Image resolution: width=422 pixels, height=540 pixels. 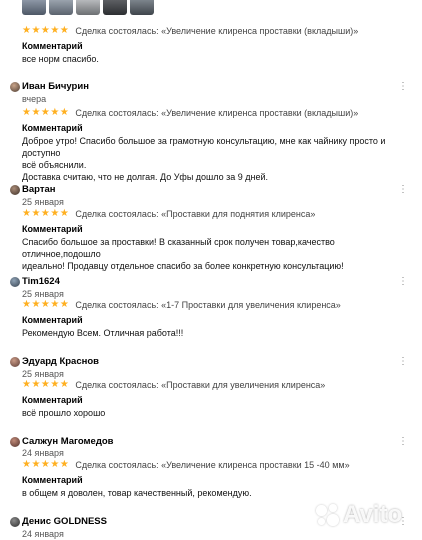 What do you see at coordinates (60, 362) in the screenshot?
I see `review-author: Эдуард Краснов` at bounding box center [60, 362].